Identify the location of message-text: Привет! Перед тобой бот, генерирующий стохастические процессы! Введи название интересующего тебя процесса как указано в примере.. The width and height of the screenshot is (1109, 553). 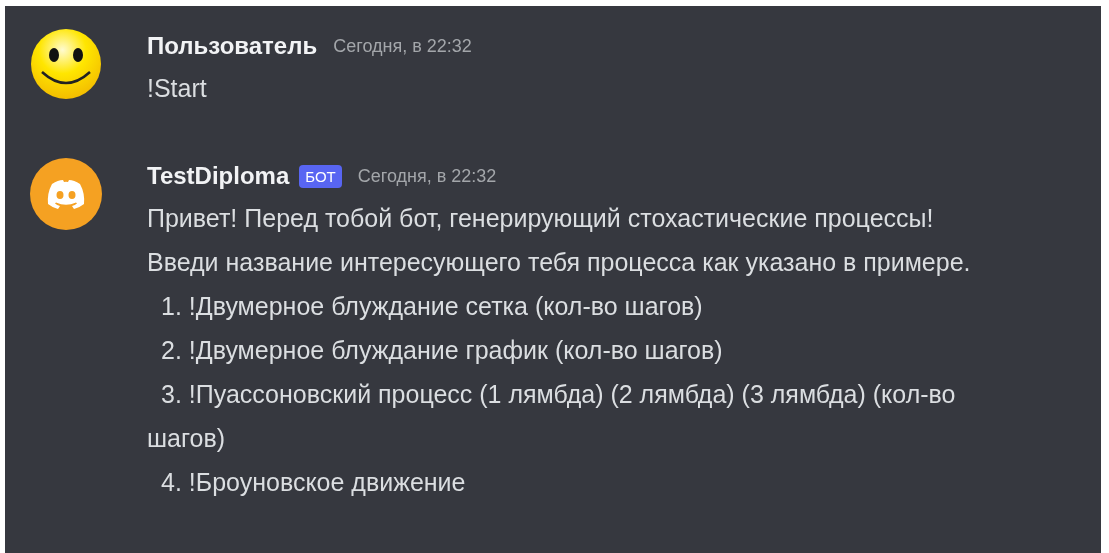
(559, 240).